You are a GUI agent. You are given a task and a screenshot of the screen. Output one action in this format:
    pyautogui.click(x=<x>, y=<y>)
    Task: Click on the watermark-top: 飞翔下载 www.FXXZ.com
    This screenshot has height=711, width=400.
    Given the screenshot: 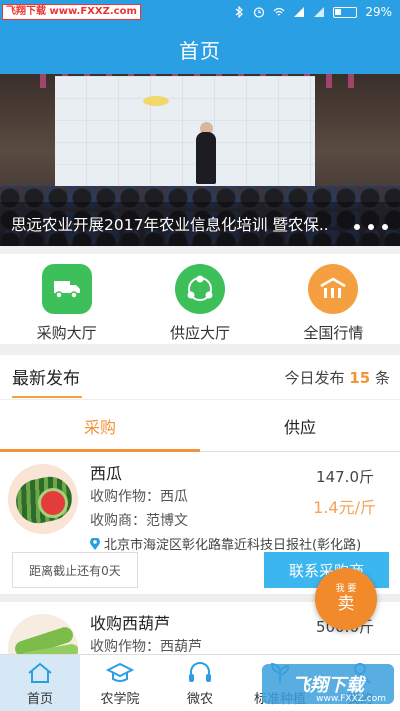 What is the action you would take?
    pyautogui.click(x=71, y=12)
    